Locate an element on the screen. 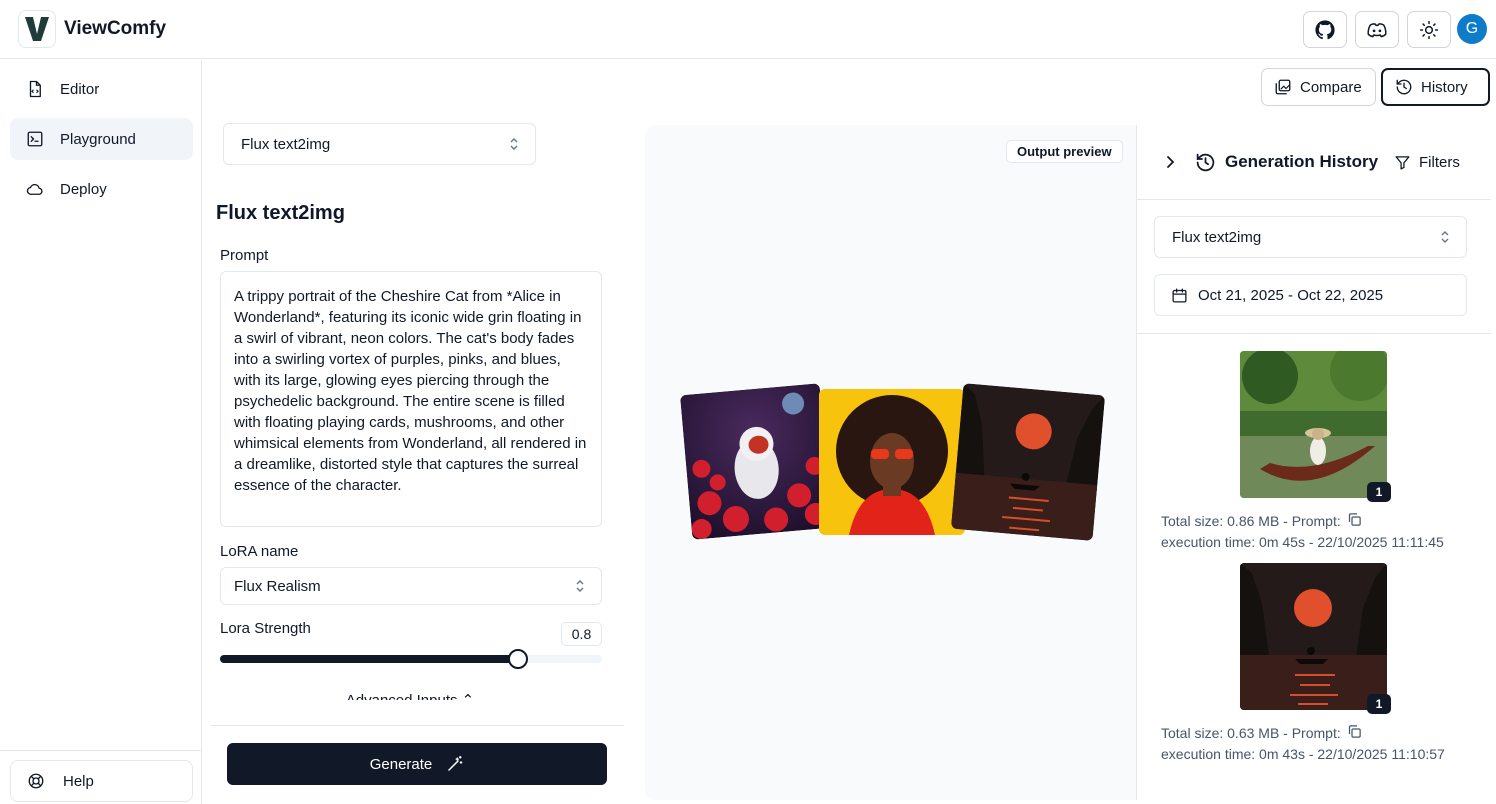  logo-icon is located at coordinates (37, 29).